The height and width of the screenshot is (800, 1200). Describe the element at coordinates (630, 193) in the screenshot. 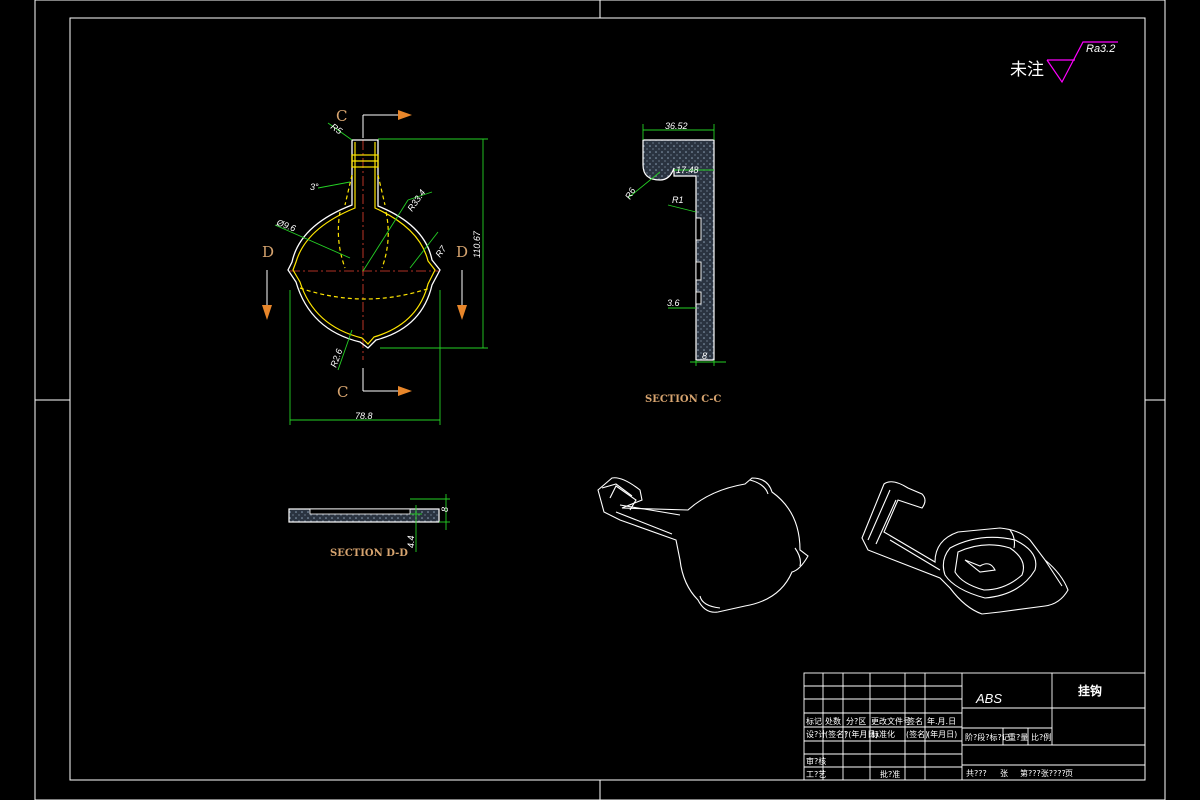

I see `cc-dim-r6: R6` at that location.